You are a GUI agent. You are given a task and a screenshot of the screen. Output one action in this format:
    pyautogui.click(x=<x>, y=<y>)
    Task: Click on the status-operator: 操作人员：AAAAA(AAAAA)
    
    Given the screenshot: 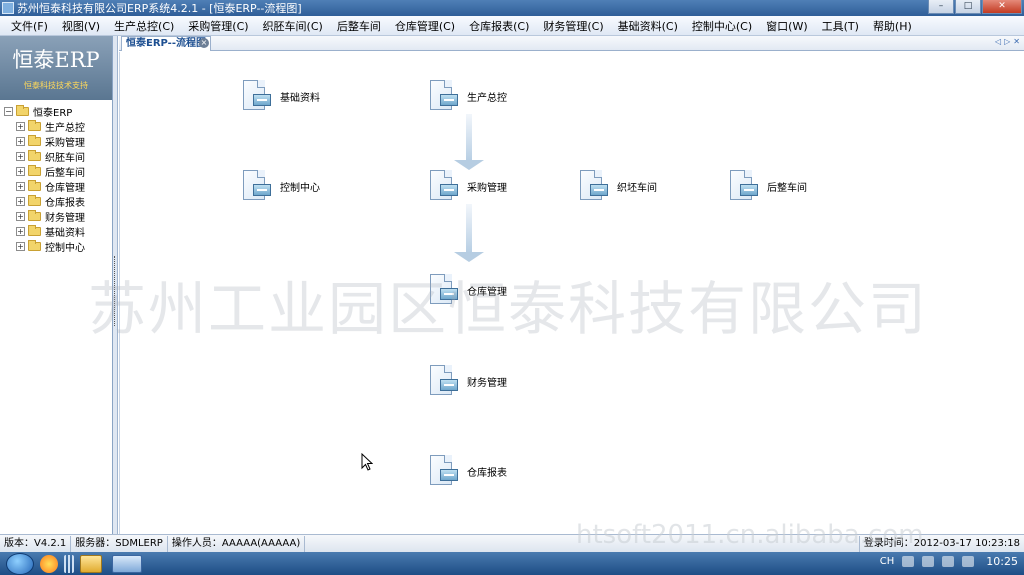 What is the action you would take?
    pyautogui.click(x=237, y=543)
    